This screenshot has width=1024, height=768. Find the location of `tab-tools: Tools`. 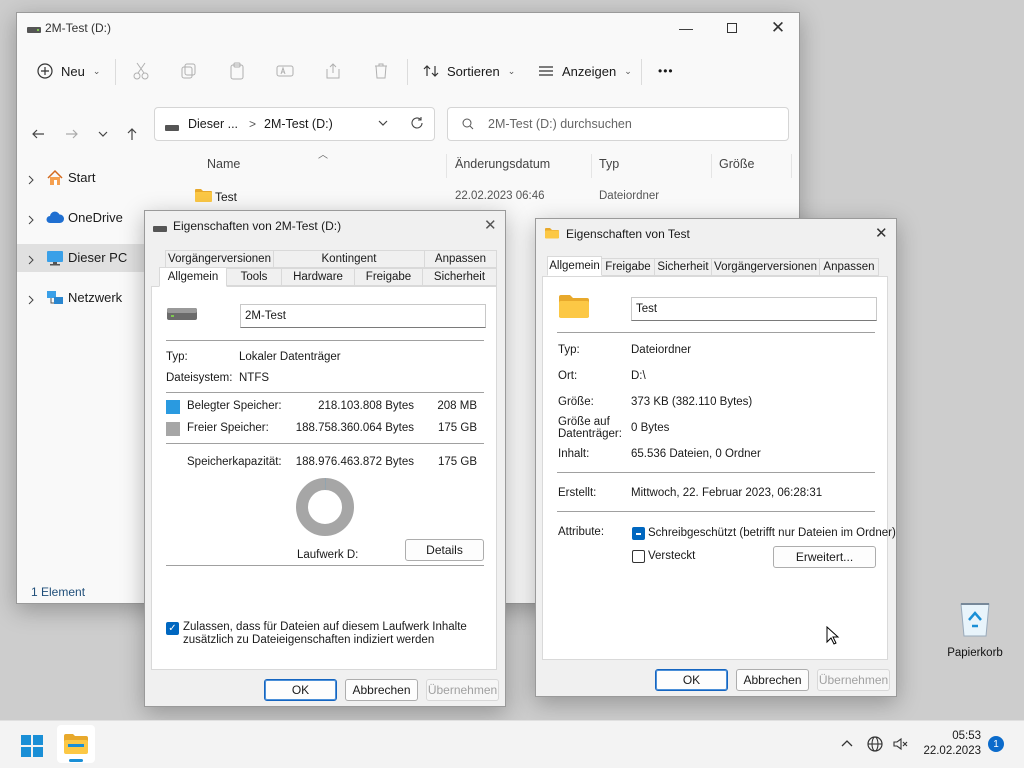

tab-tools: Tools is located at coordinates (254, 277).